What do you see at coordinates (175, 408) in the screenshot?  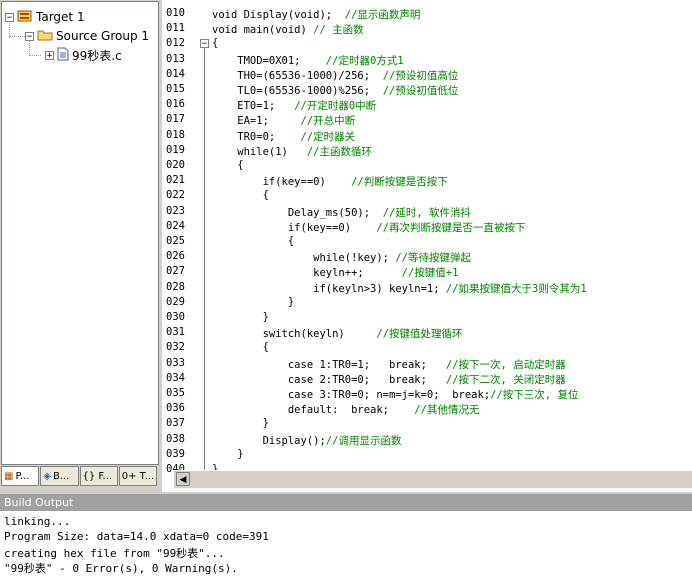 I see `line-number: 036` at bounding box center [175, 408].